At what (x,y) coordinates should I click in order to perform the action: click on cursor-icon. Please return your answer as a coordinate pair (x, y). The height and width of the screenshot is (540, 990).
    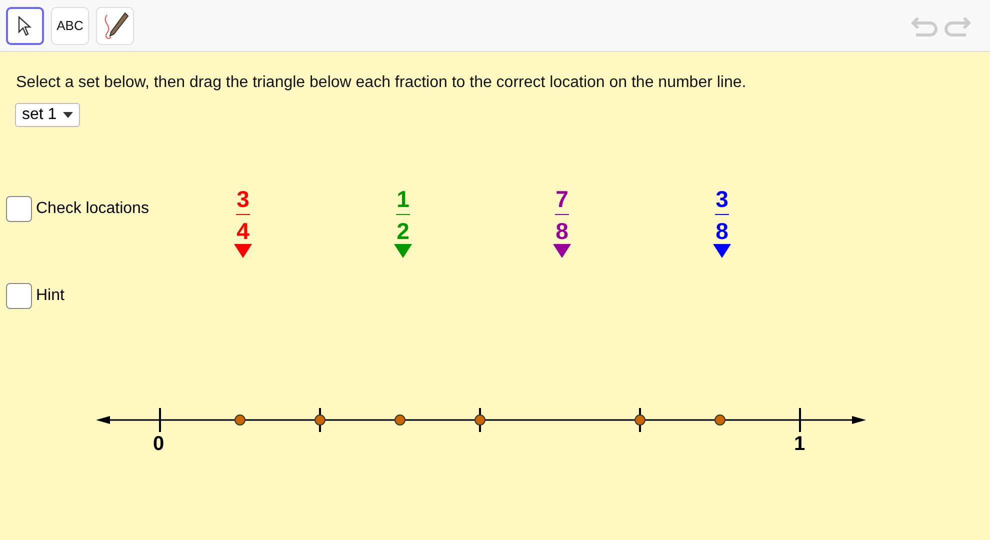
    Looking at the image, I should click on (25, 26).